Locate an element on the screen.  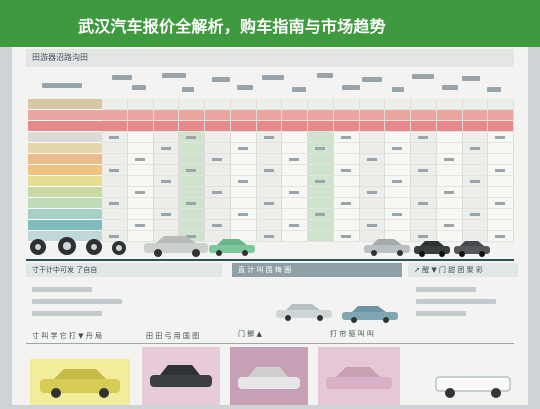
page-banner: 武汉汽车报价全解析，购车指南与市场趋势 is located at coordinates (270, 23).